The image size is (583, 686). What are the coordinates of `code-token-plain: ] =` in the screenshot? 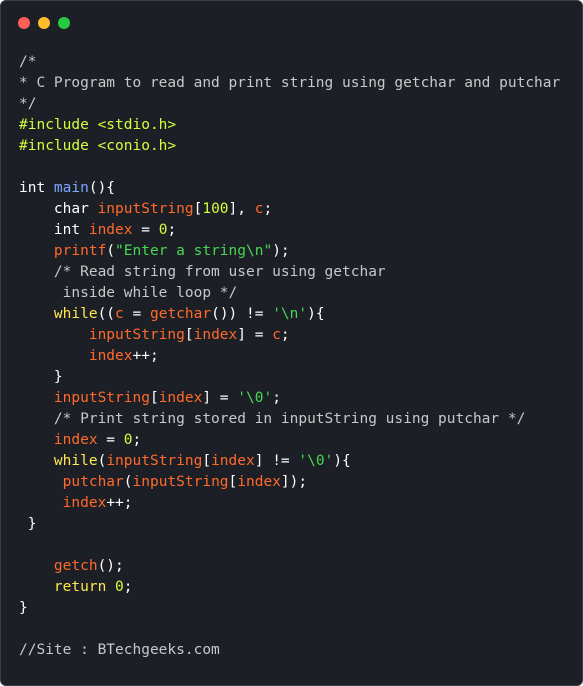 It's located at (220, 398).